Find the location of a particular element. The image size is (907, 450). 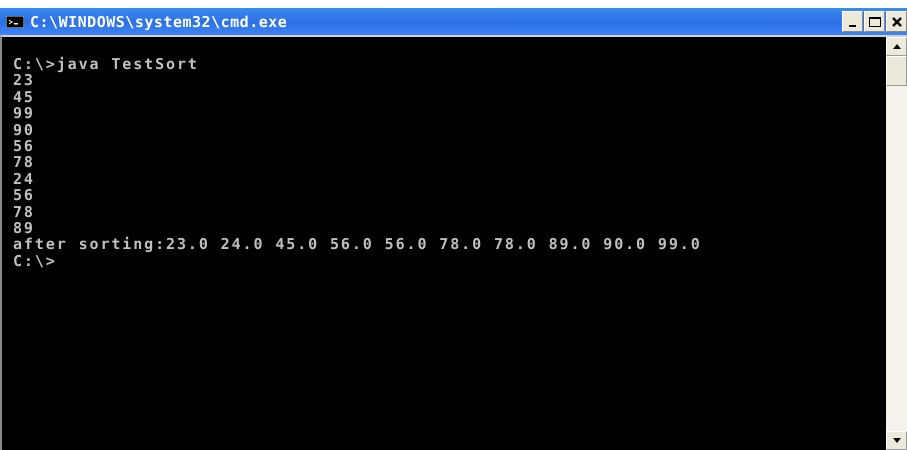

close-icon is located at coordinates (897, 21).